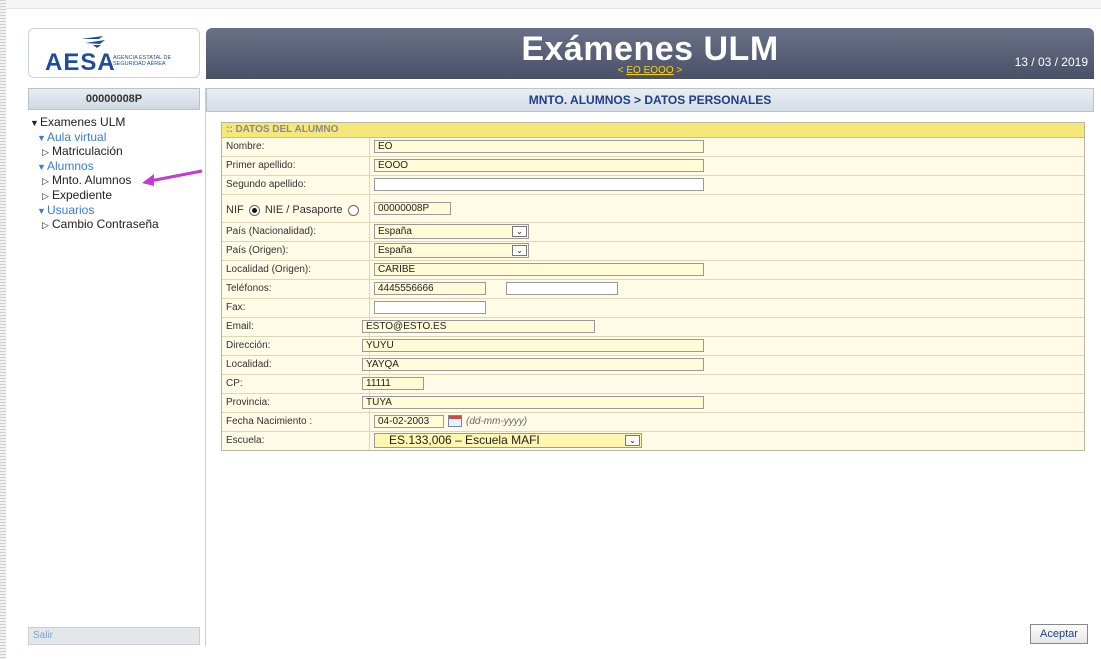  What do you see at coordinates (1059, 634) in the screenshot?
I see `aceptar-button: Aceptar` at bounding box center [1059, 634].